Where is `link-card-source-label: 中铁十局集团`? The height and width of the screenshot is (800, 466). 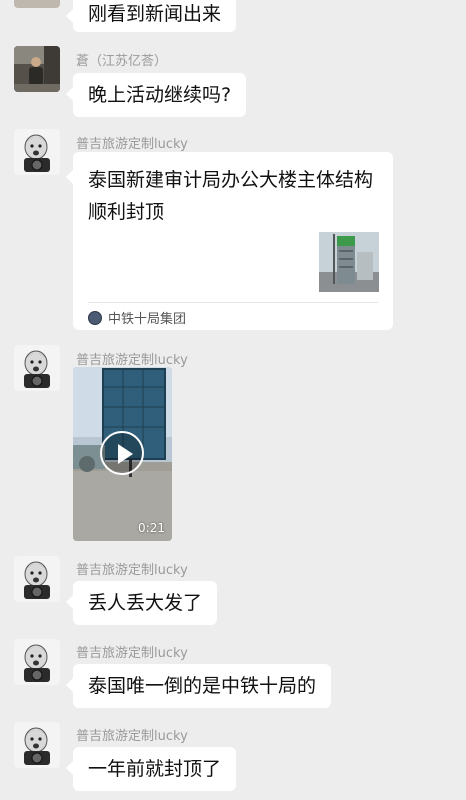 link-card-source-label: 中铁十局集团 is located at coordinates (147, 319).